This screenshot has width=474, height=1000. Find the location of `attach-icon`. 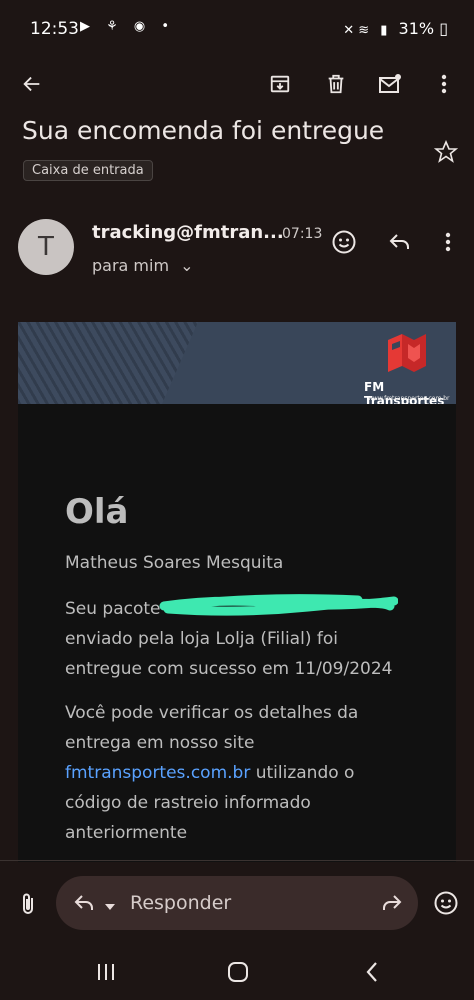

attach-icon is located at coordinates (28, 904).